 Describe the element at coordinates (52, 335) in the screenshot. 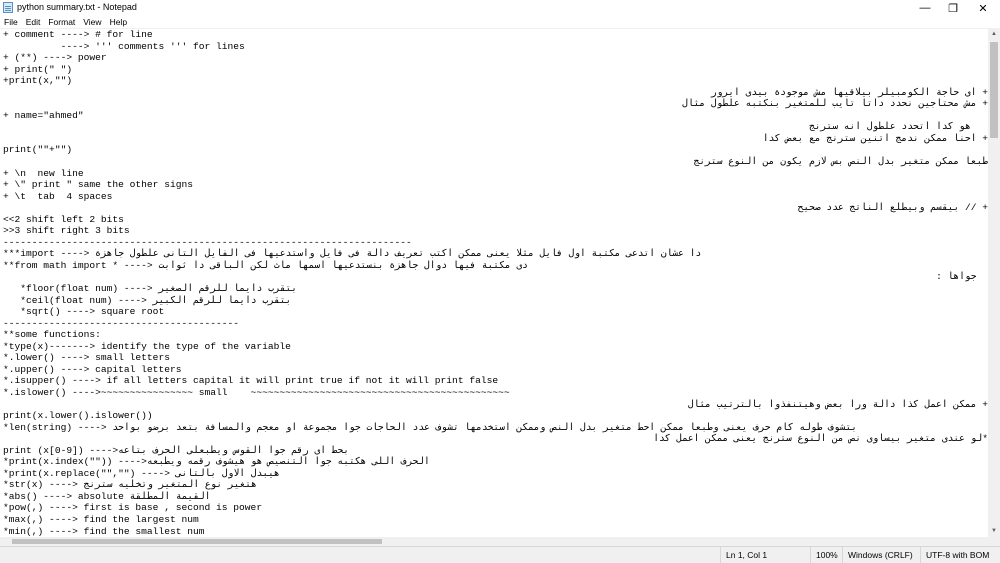

I see `editor-line: **some functions:` at that location.